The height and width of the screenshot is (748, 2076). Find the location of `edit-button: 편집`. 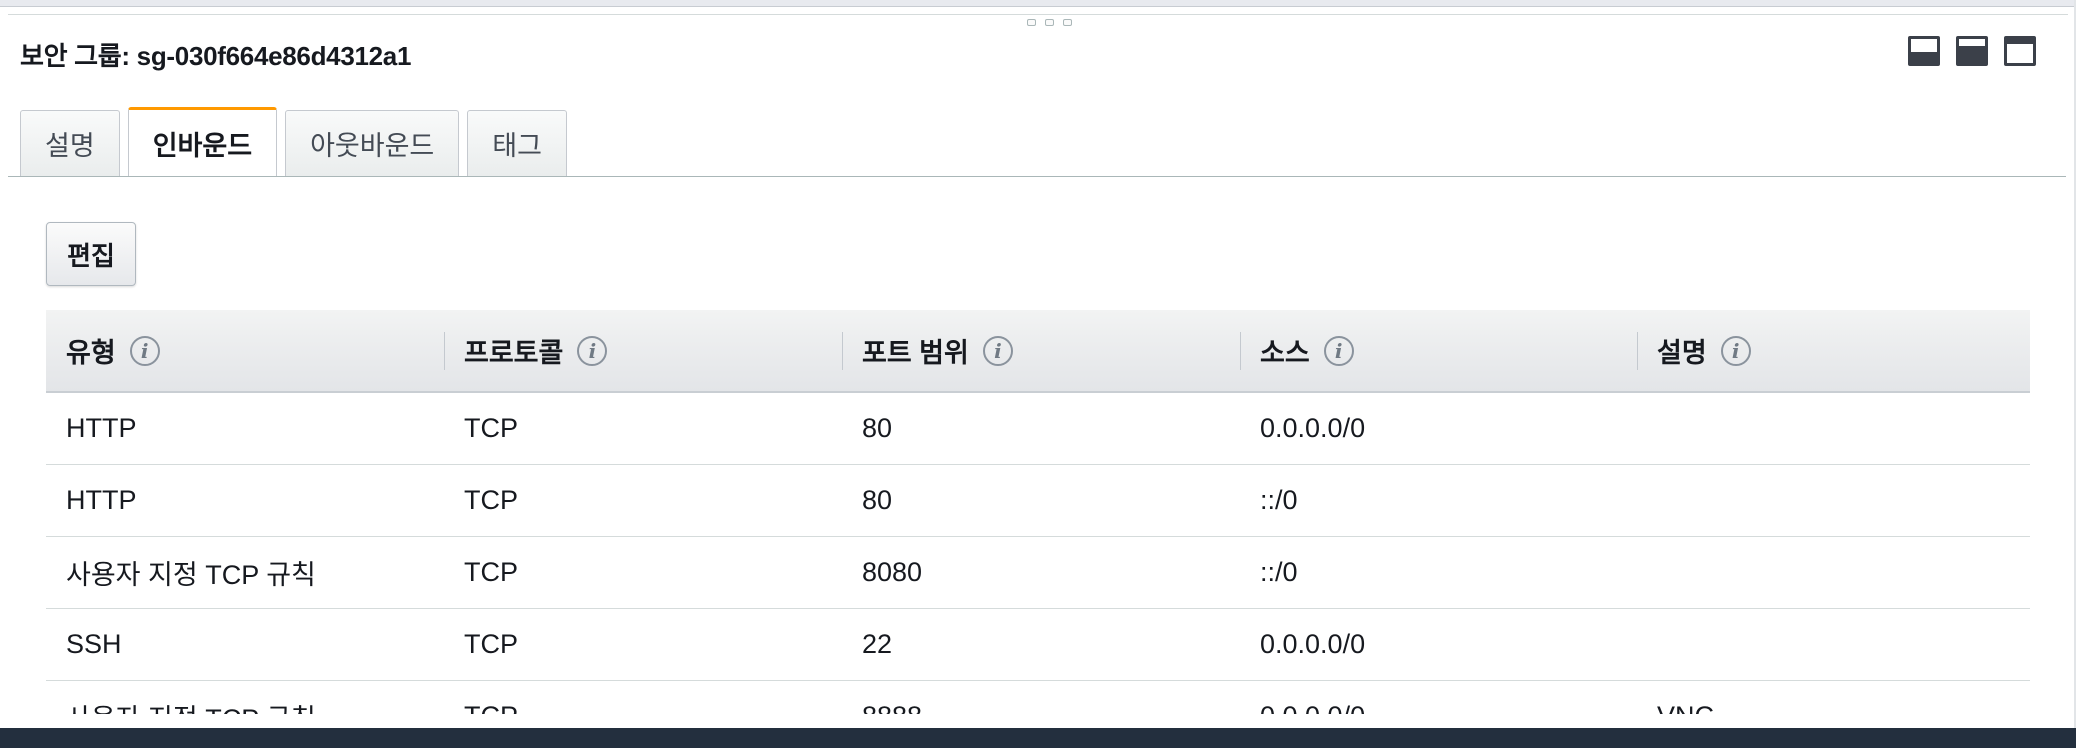

edit-button: 편집 is located at coordinates (91, 254).